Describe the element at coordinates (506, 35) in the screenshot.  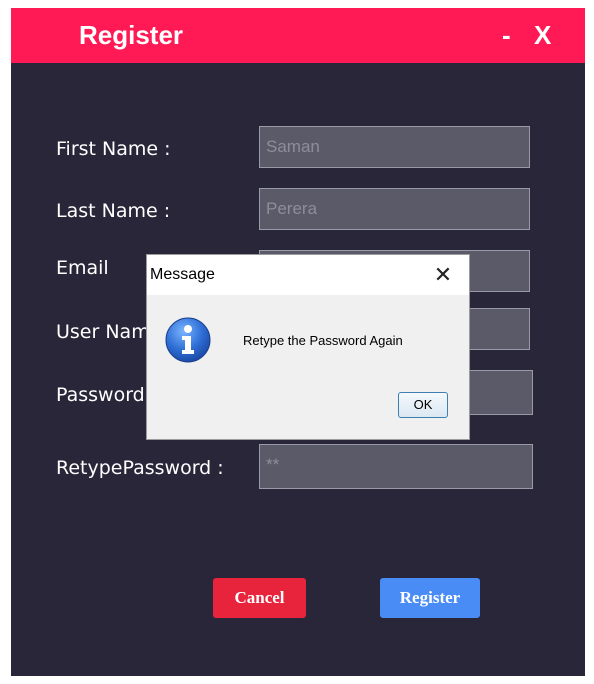
I see `minimize-button: -` at that location.